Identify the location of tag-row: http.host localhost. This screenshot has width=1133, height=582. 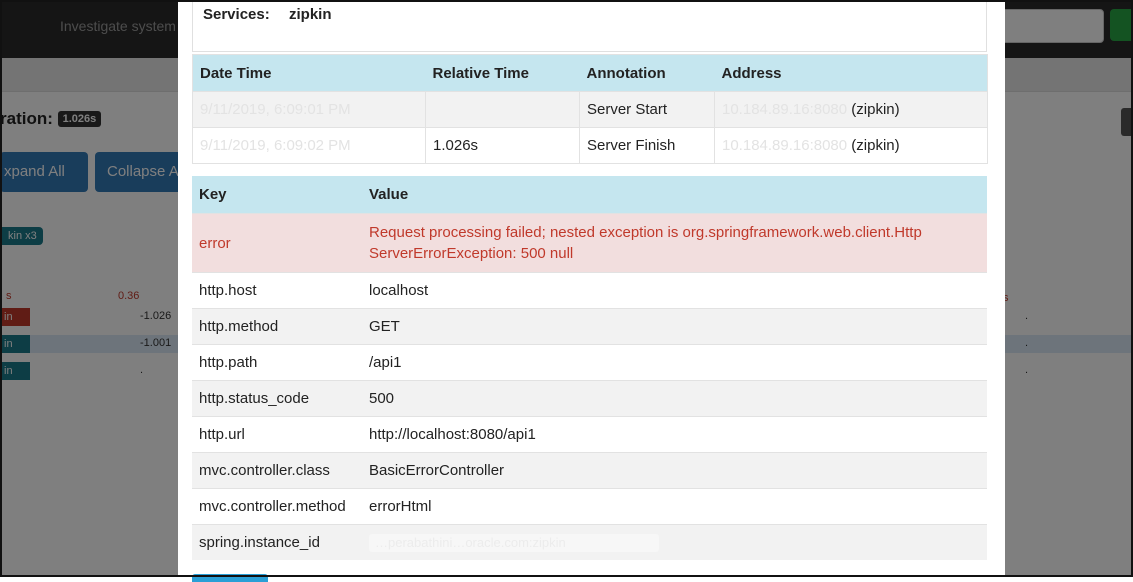
(589, 290).